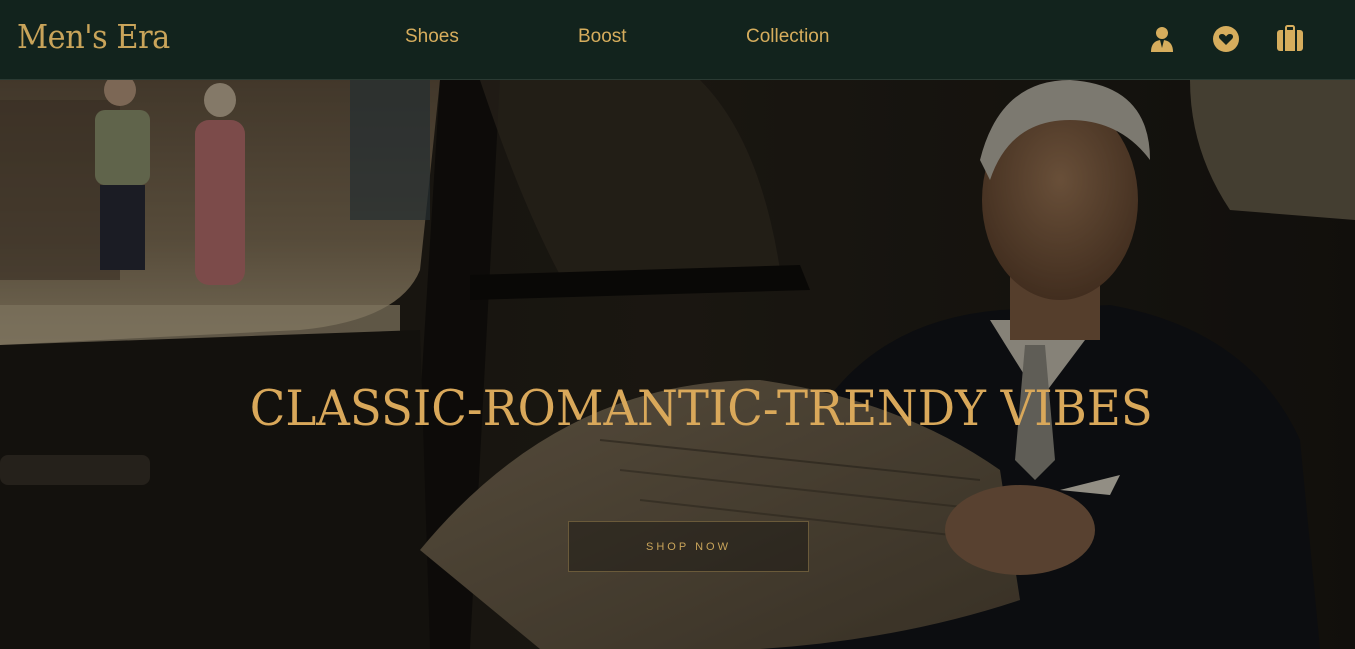 The image size is (1355, 649). I want to click on heart-icon, so click(1226, 39).